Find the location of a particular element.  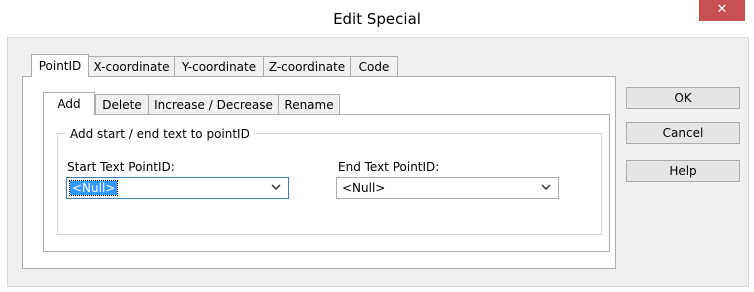

tab-delete: Delete is located at coordinates (122, 104).